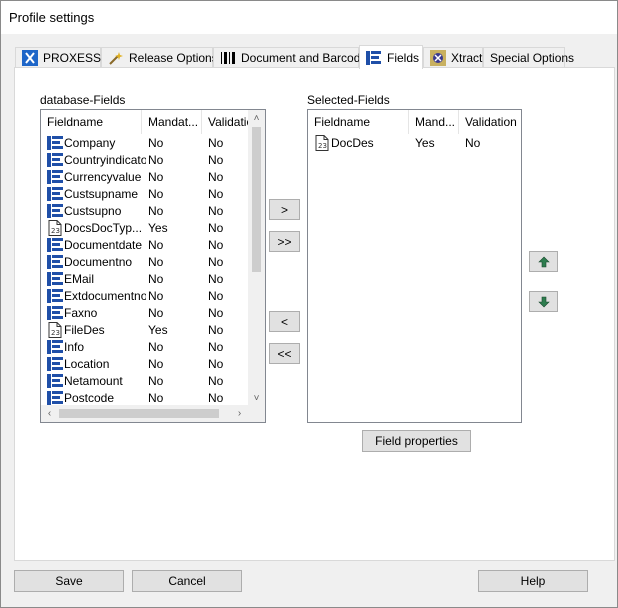 This screenshot has height=608, width=618. I want to click on xtract-icon, so click(438, 58).